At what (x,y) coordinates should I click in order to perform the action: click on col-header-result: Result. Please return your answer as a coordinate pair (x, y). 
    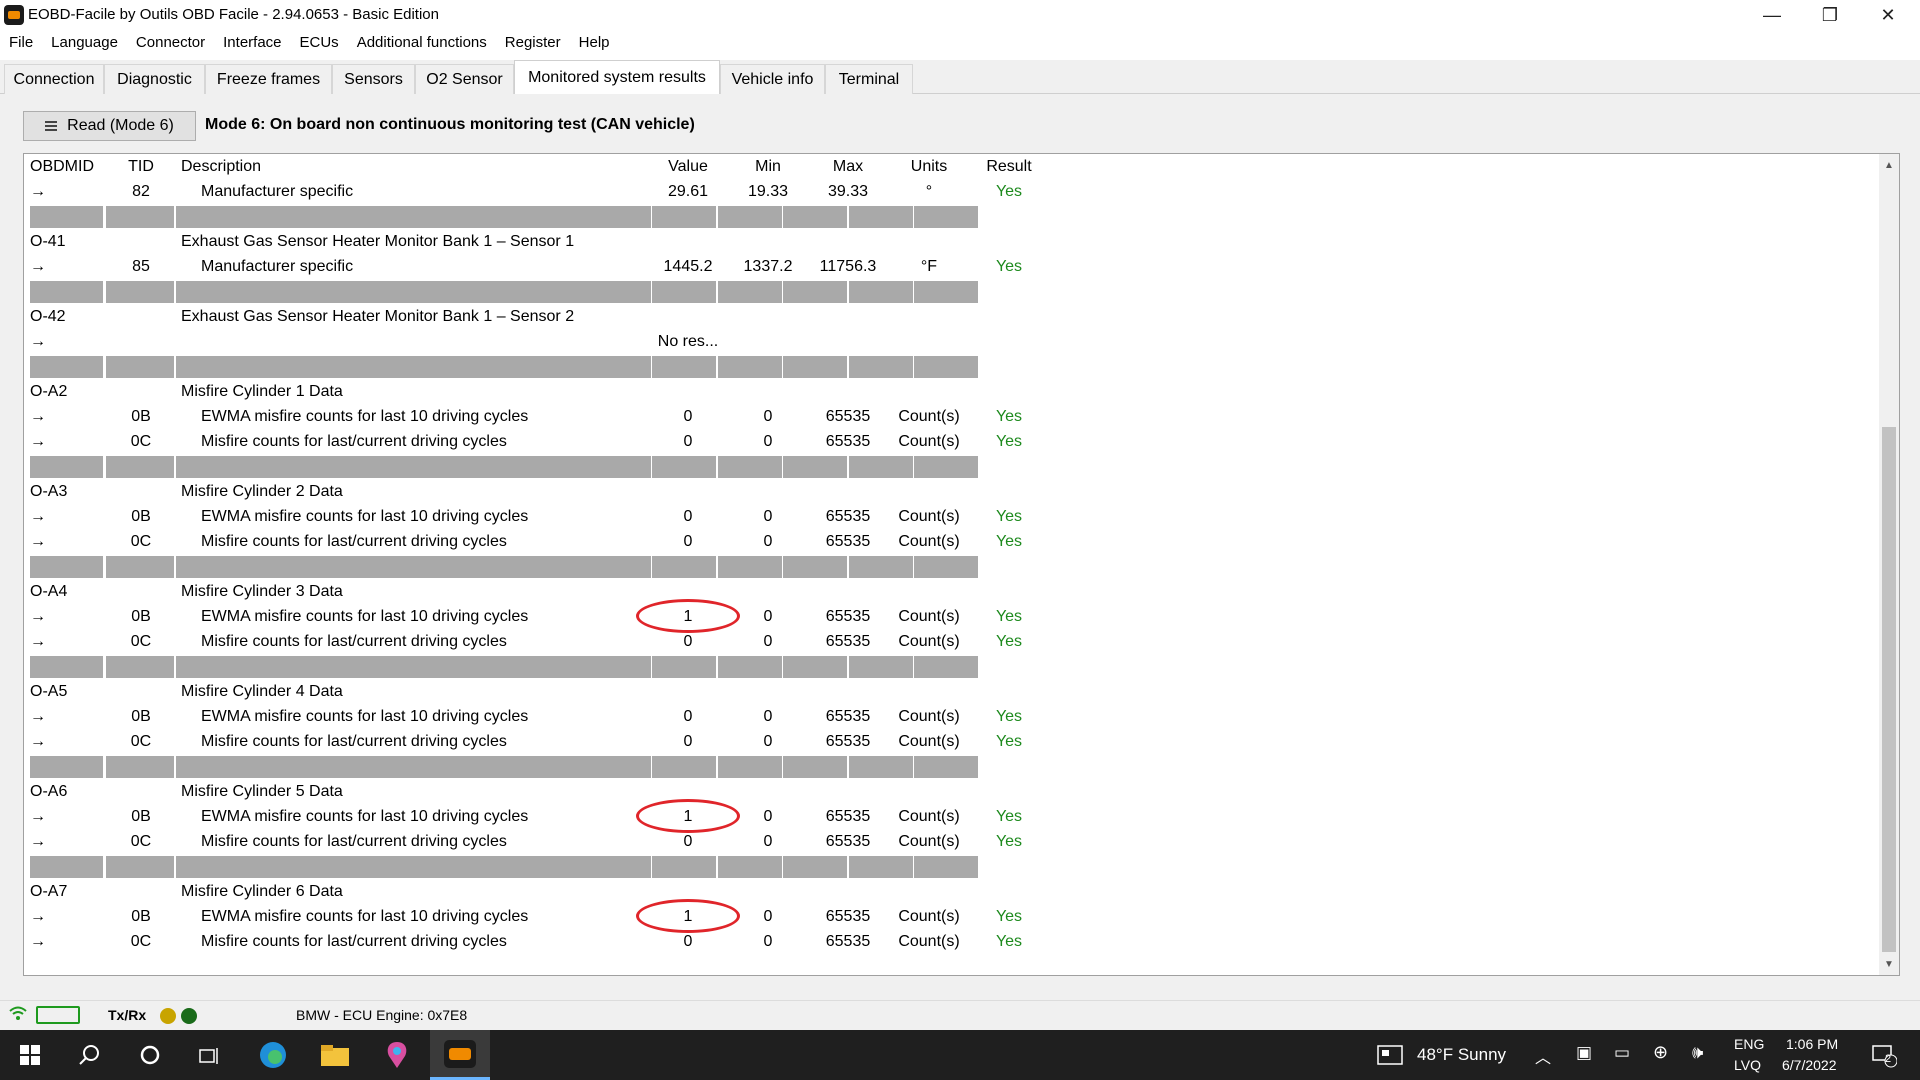
    Looking at the image, I should click on (1009, 166).